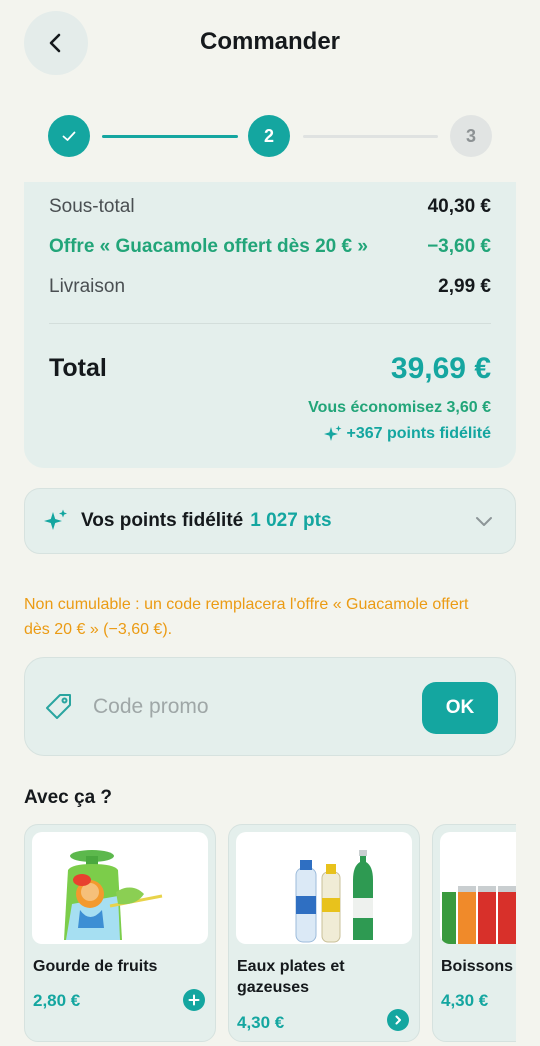 This screenshot has height=1046, width=540. I want to click on delivery-value: 2,99 €, so click(464, 286).